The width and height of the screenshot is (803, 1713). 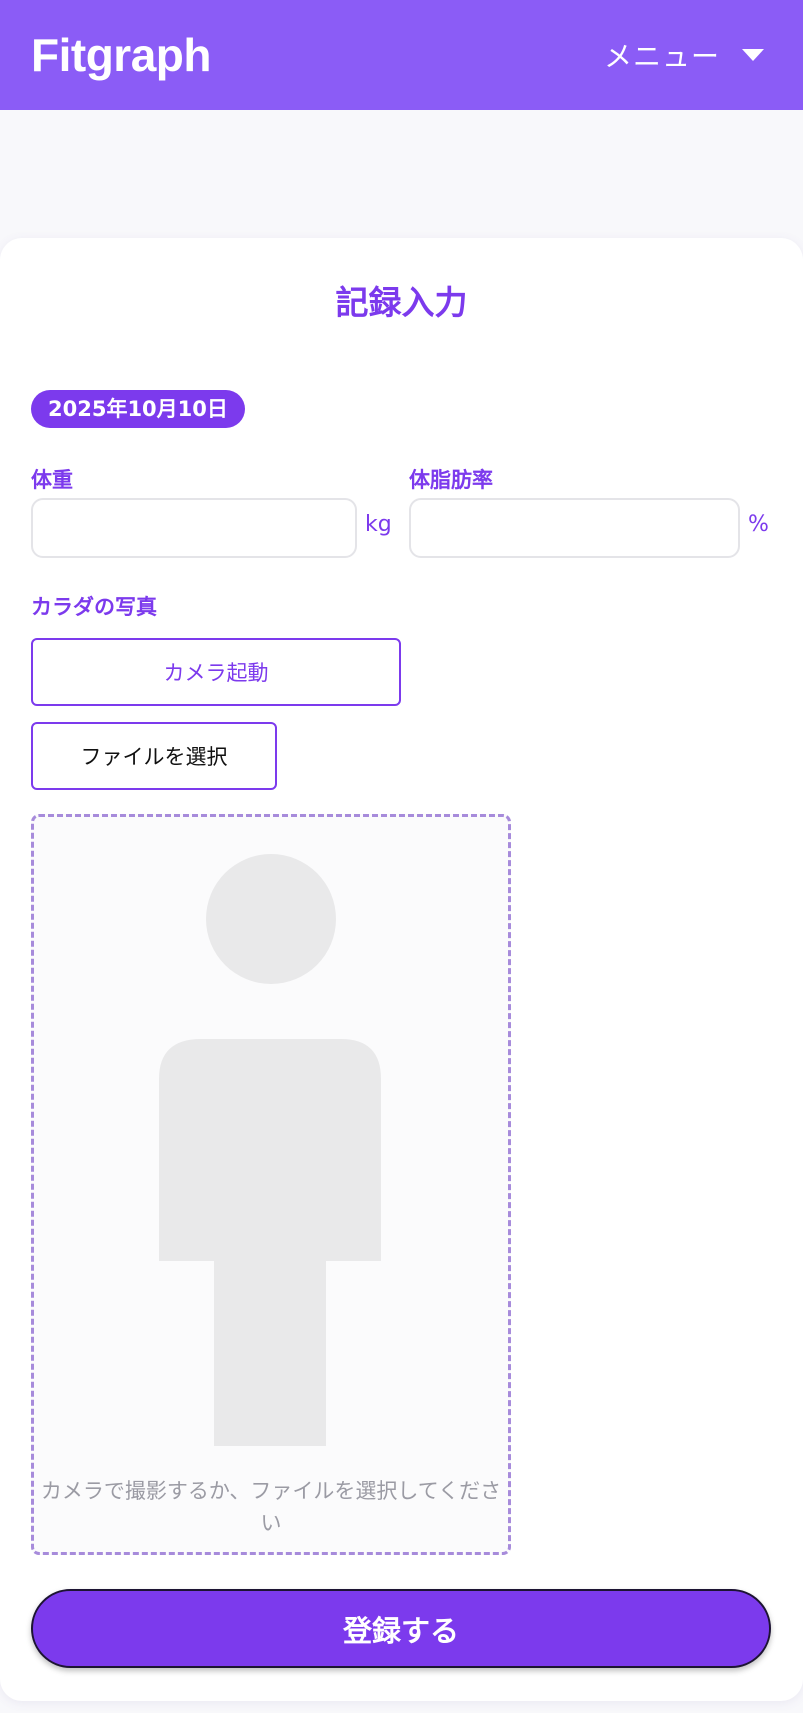 What do you see at coordinates (378, 524) in the screenshot?
I see `weight-unit: kg` at bounding box center [378, 524].